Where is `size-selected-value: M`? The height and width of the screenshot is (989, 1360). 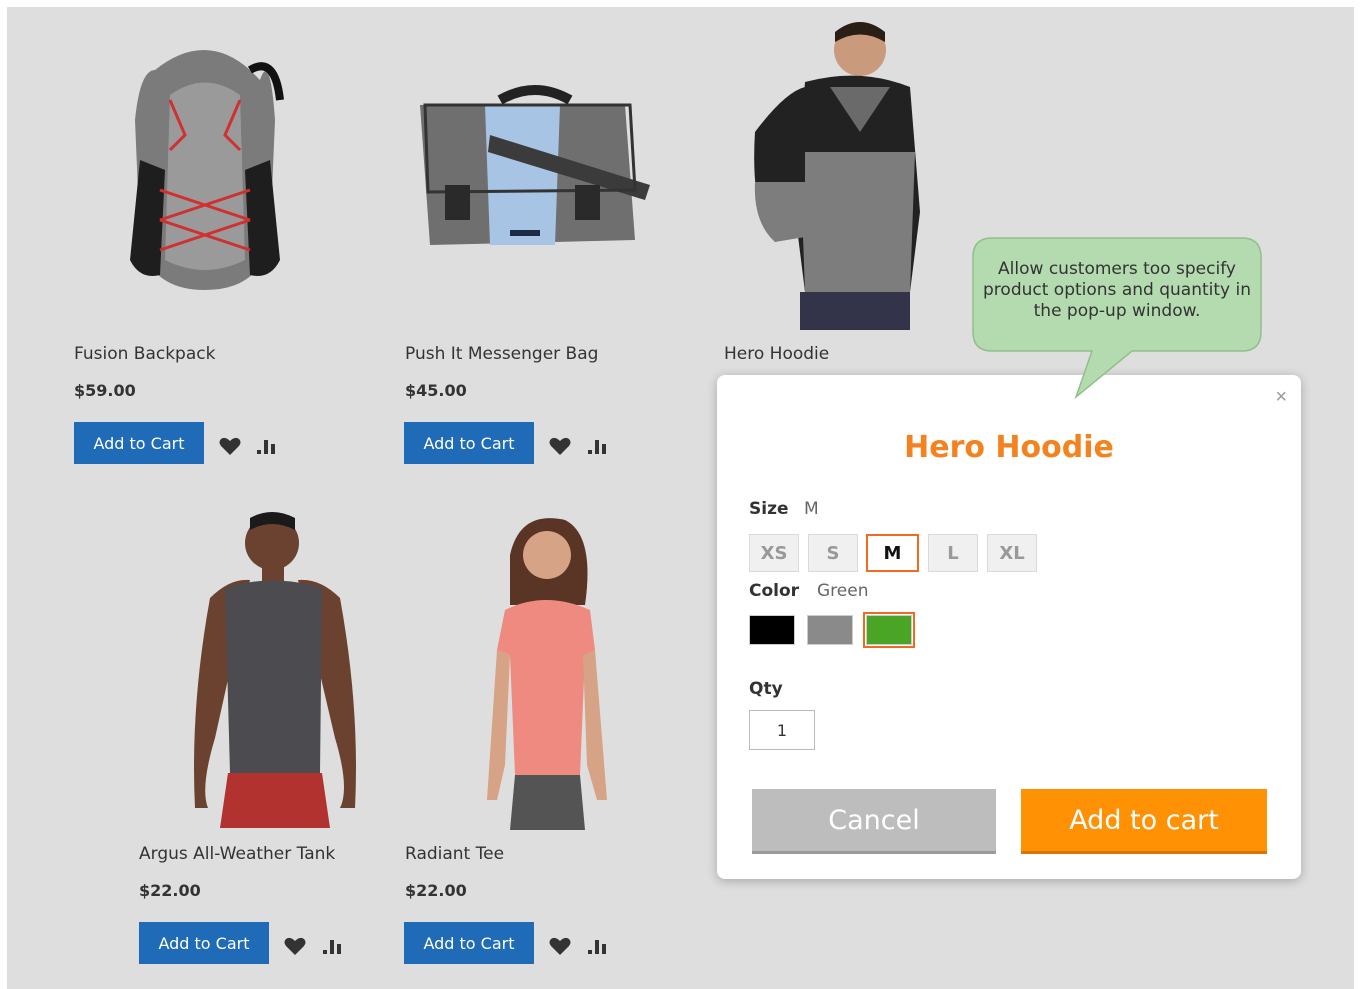 size-selected-value: M is located at coordinates (811, 509).